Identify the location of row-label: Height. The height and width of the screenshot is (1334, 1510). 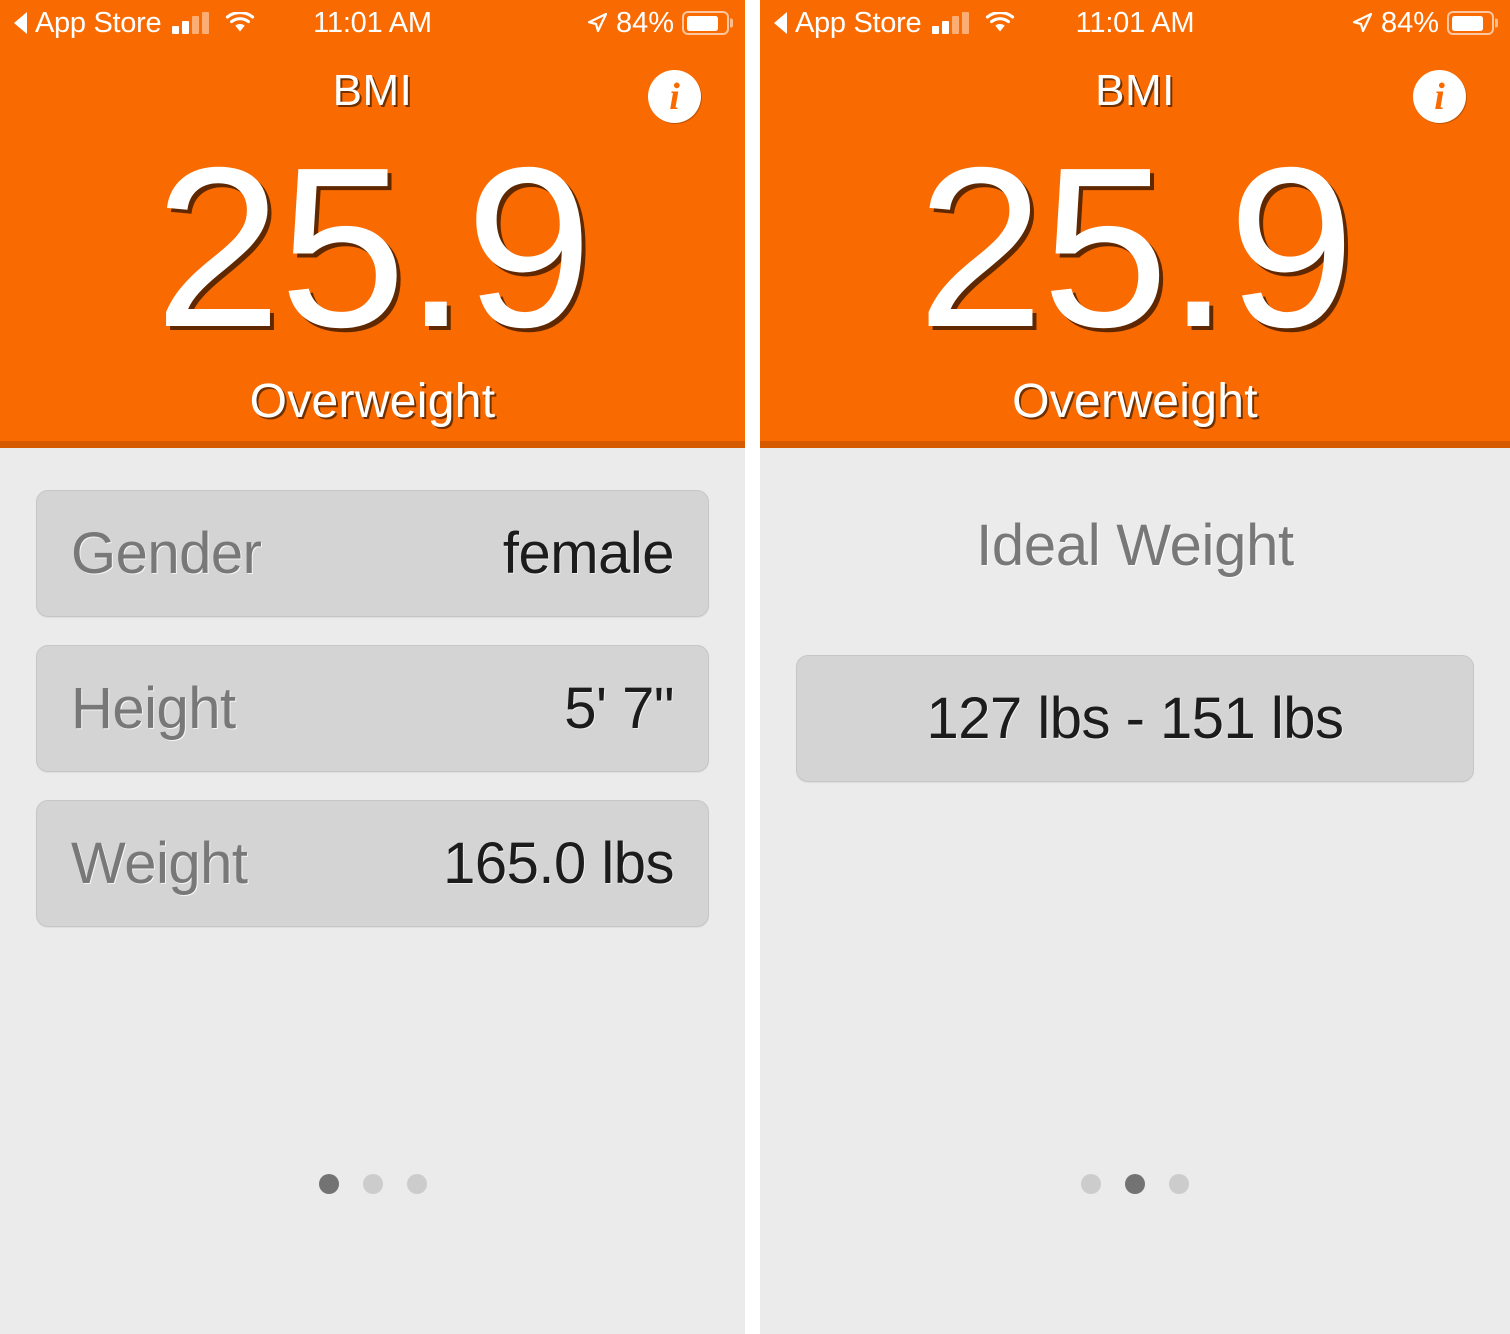
(153, 708).